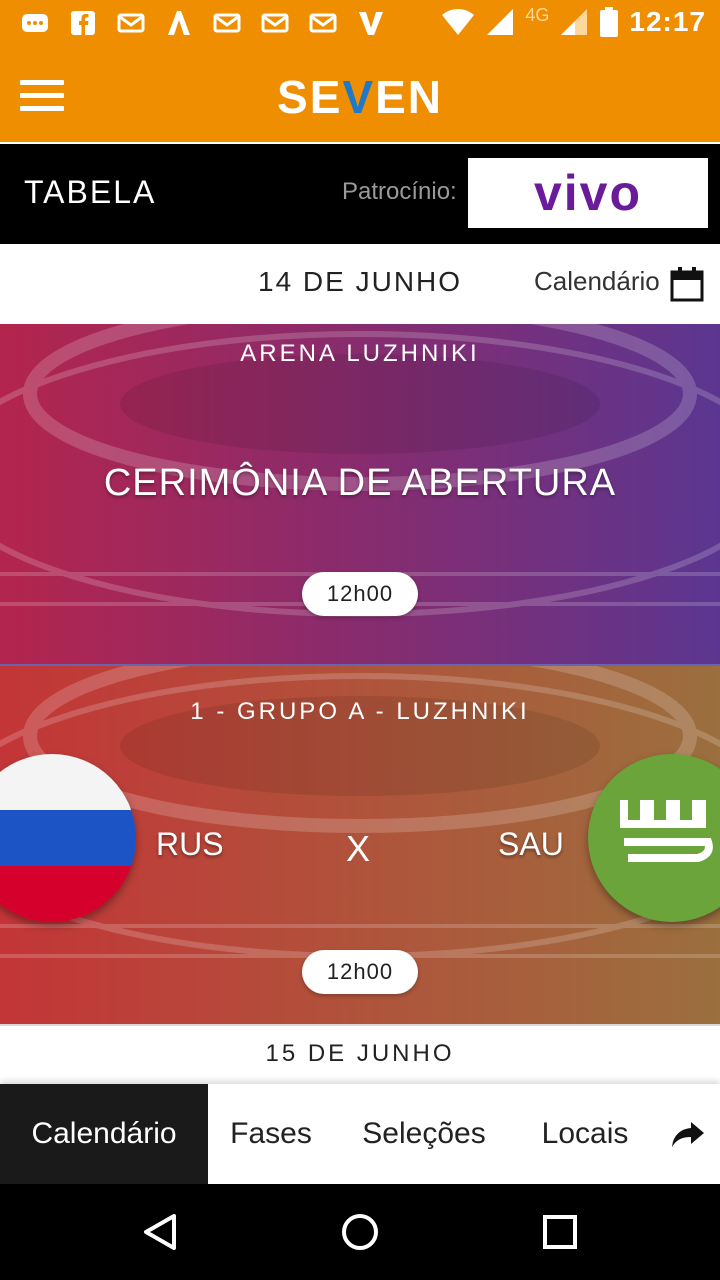 The image size is (720, 1280). Describe the element at coordinates (360, 483) in the screenshot. I see `event-title: CERIMÔNIA DE ABERTURA` at that location.